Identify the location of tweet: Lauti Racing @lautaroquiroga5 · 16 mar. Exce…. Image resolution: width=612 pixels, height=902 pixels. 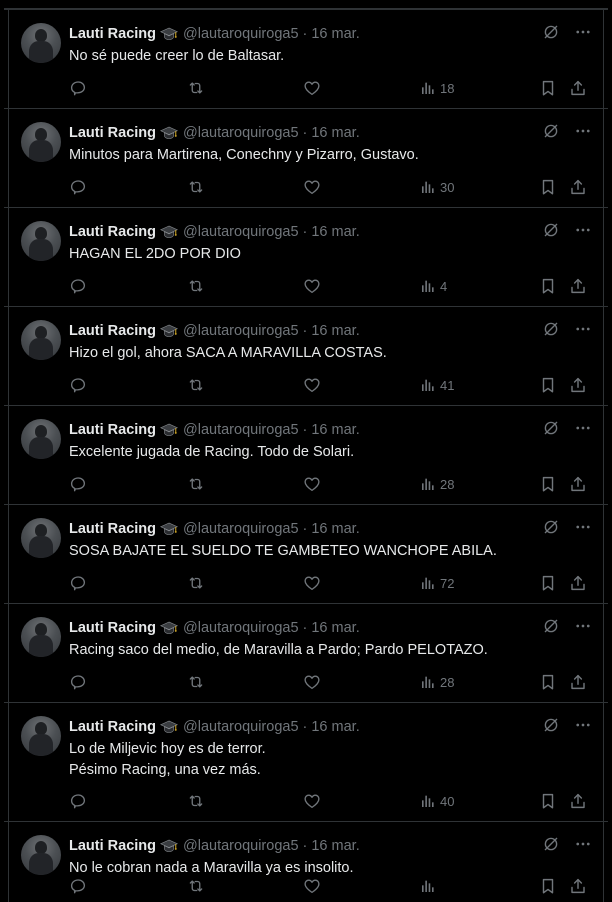
(306, 455).